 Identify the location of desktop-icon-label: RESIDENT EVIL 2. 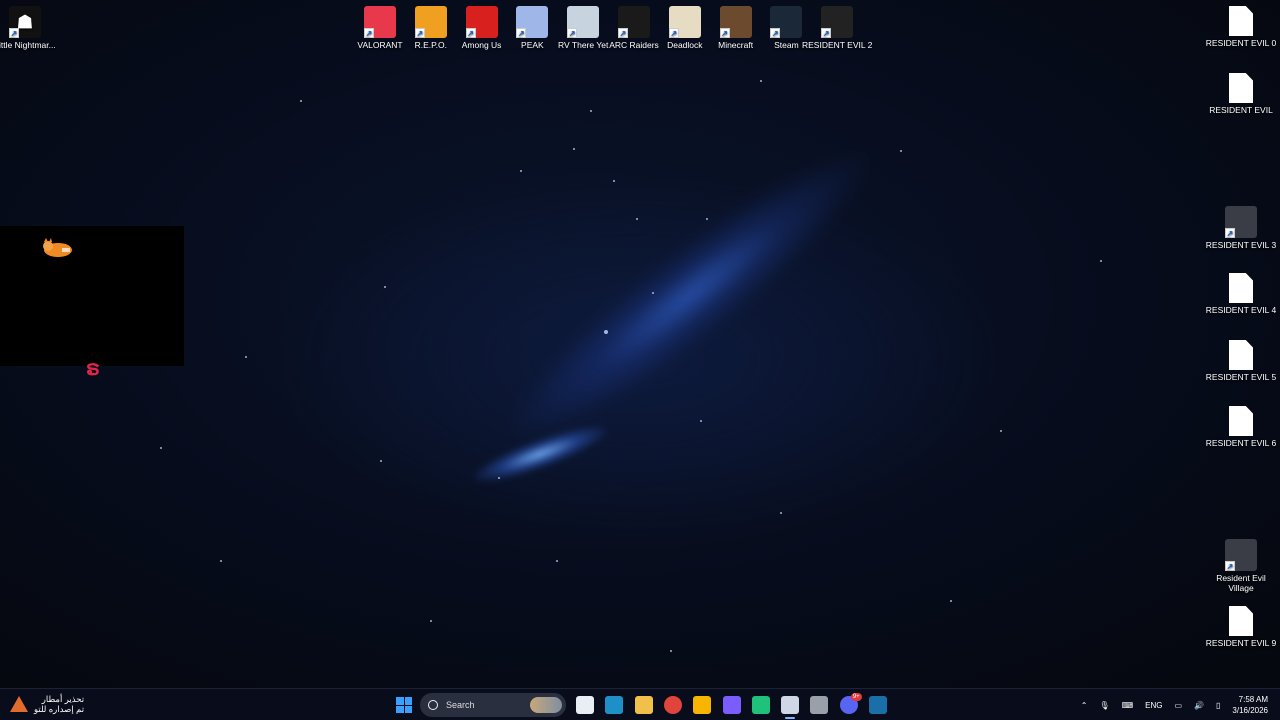
(837, 45).